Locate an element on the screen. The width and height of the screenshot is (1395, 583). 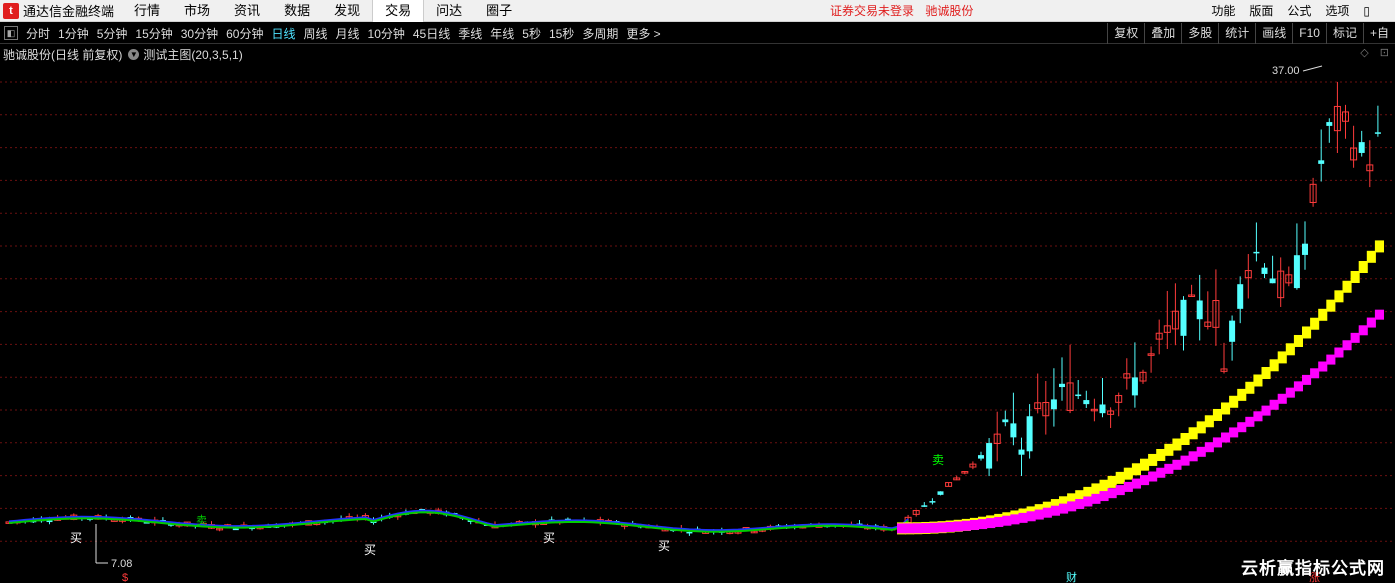
panel-menu-icon: ⊡ is located at coordinates (1384, 53).